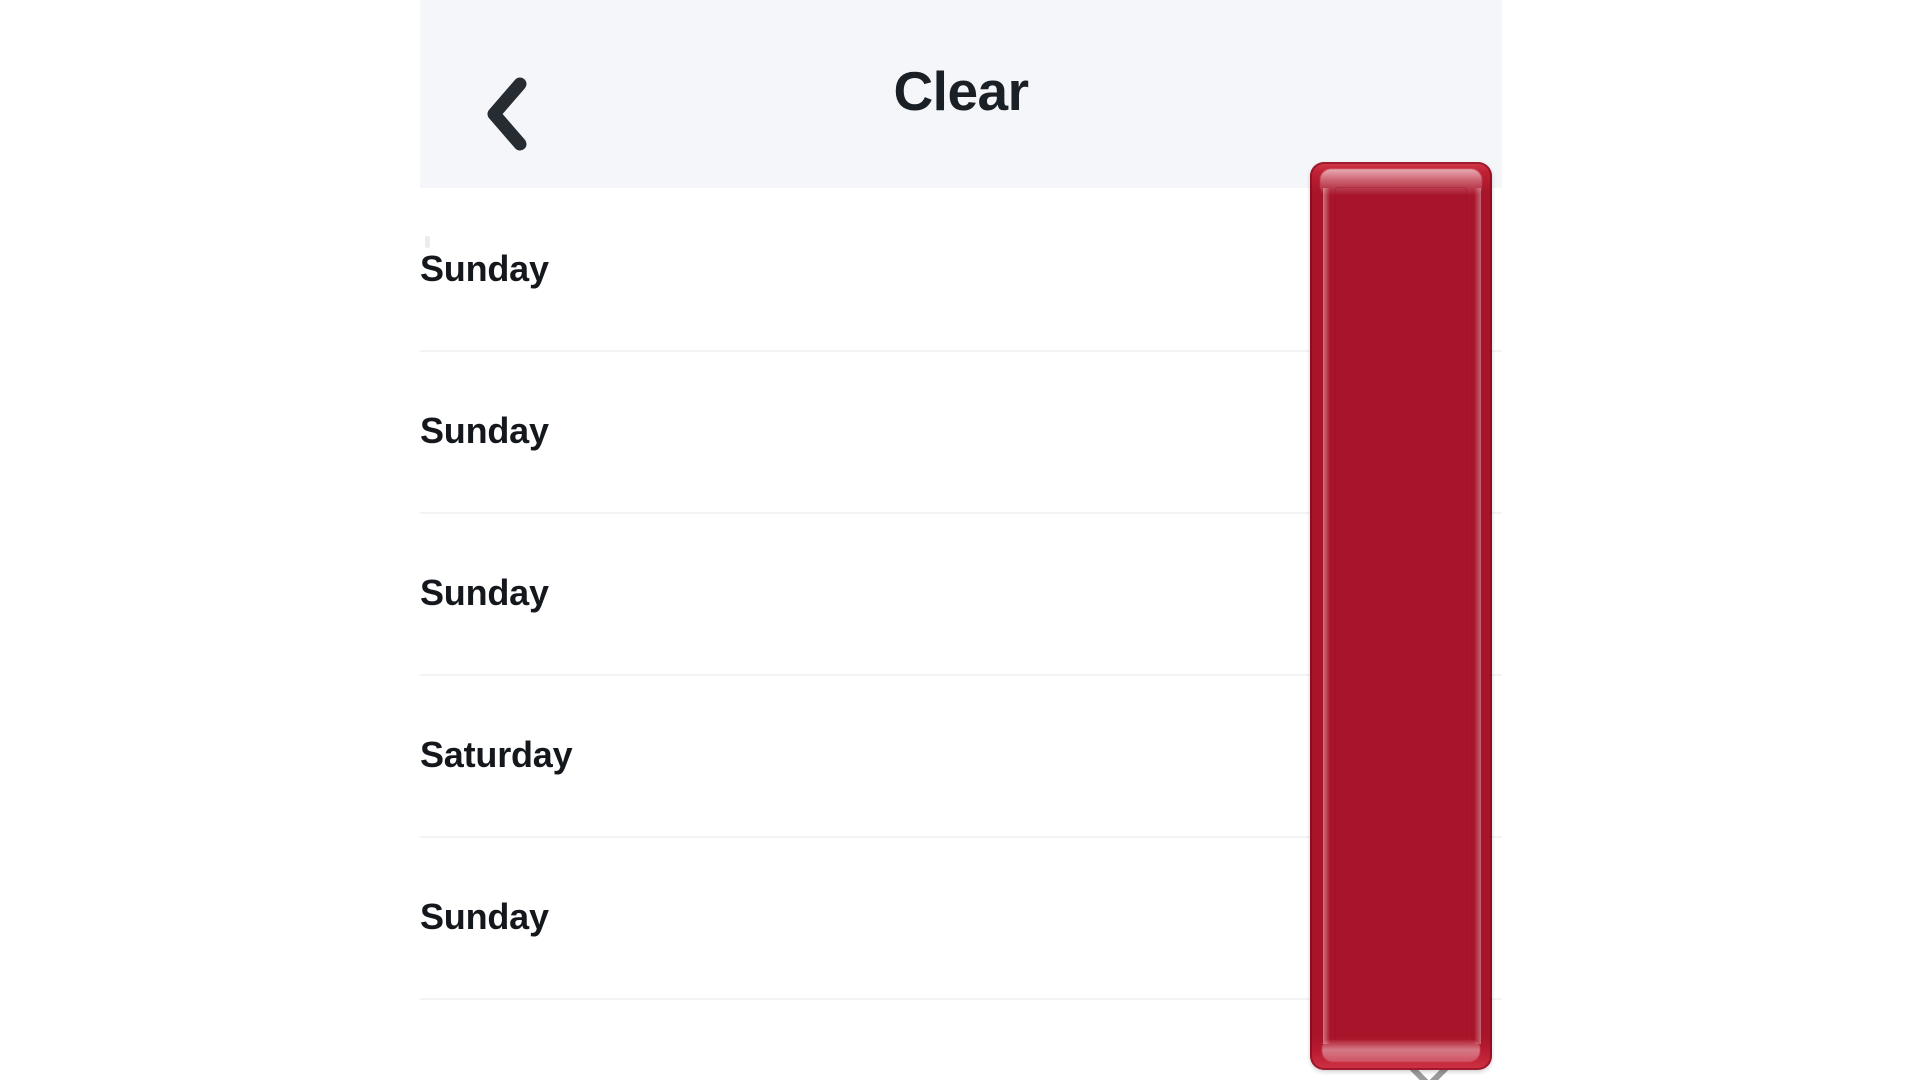 The width and height of the screenshot is (1920, 1080). I want to click on app-header: Clear, so click(961, 94).